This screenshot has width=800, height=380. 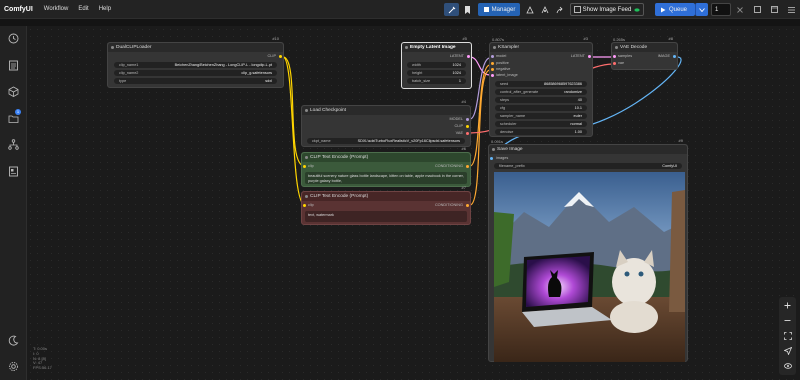 What do you see at coordinates (637, 9) in the screenshot?
I see `eye-icon` at bounding box center [637, 9].